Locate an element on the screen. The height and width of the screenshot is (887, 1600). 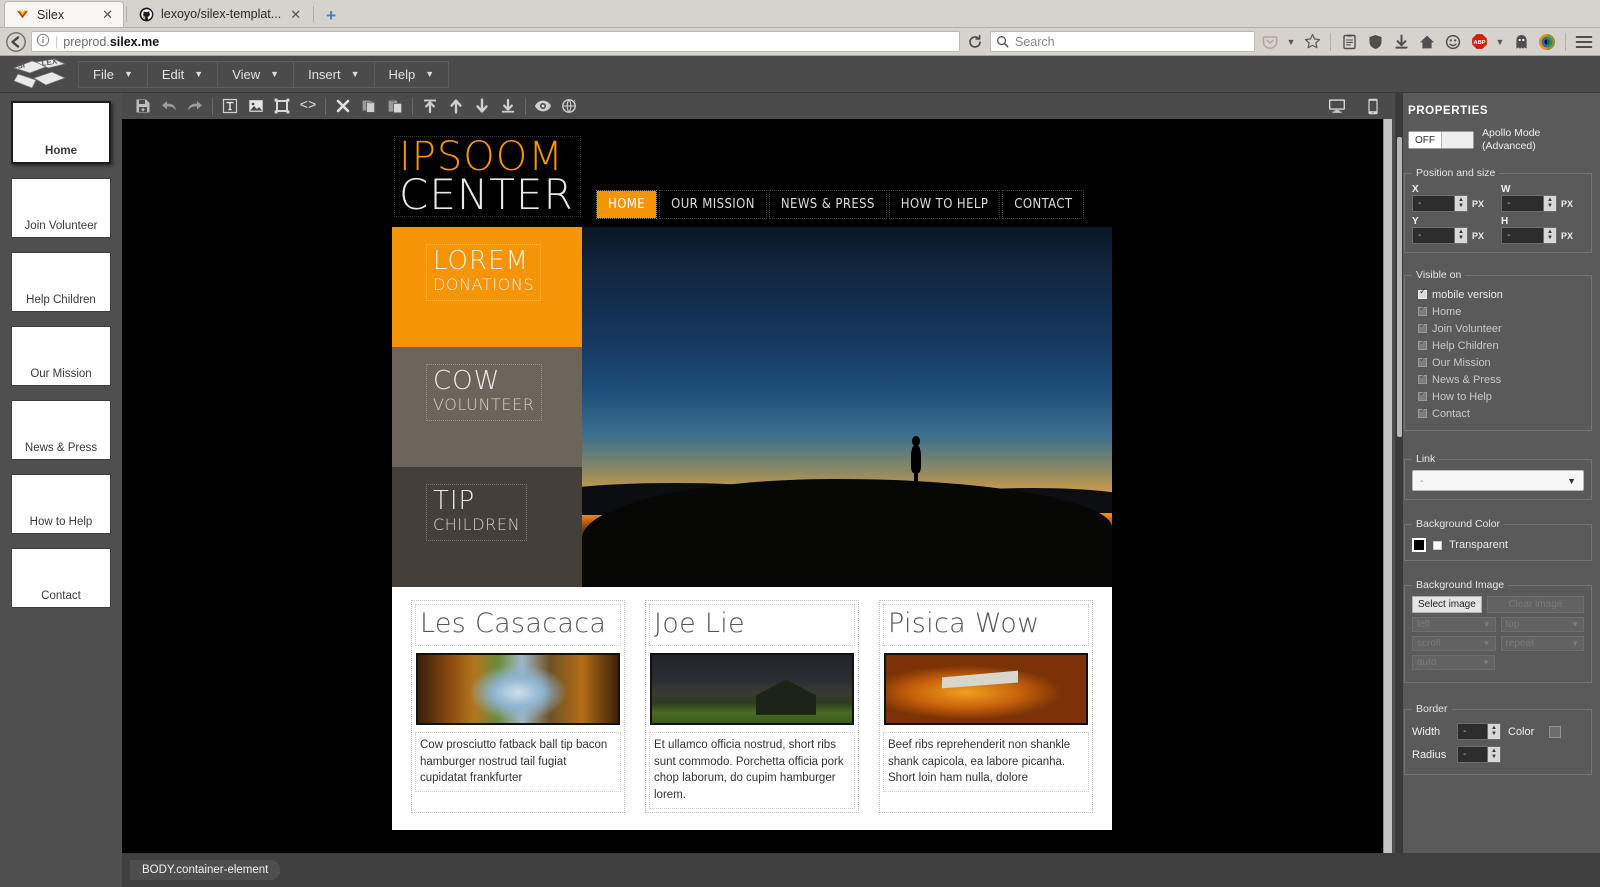
stage-scrollbar-thumb is located at coordinates (1388, 486).